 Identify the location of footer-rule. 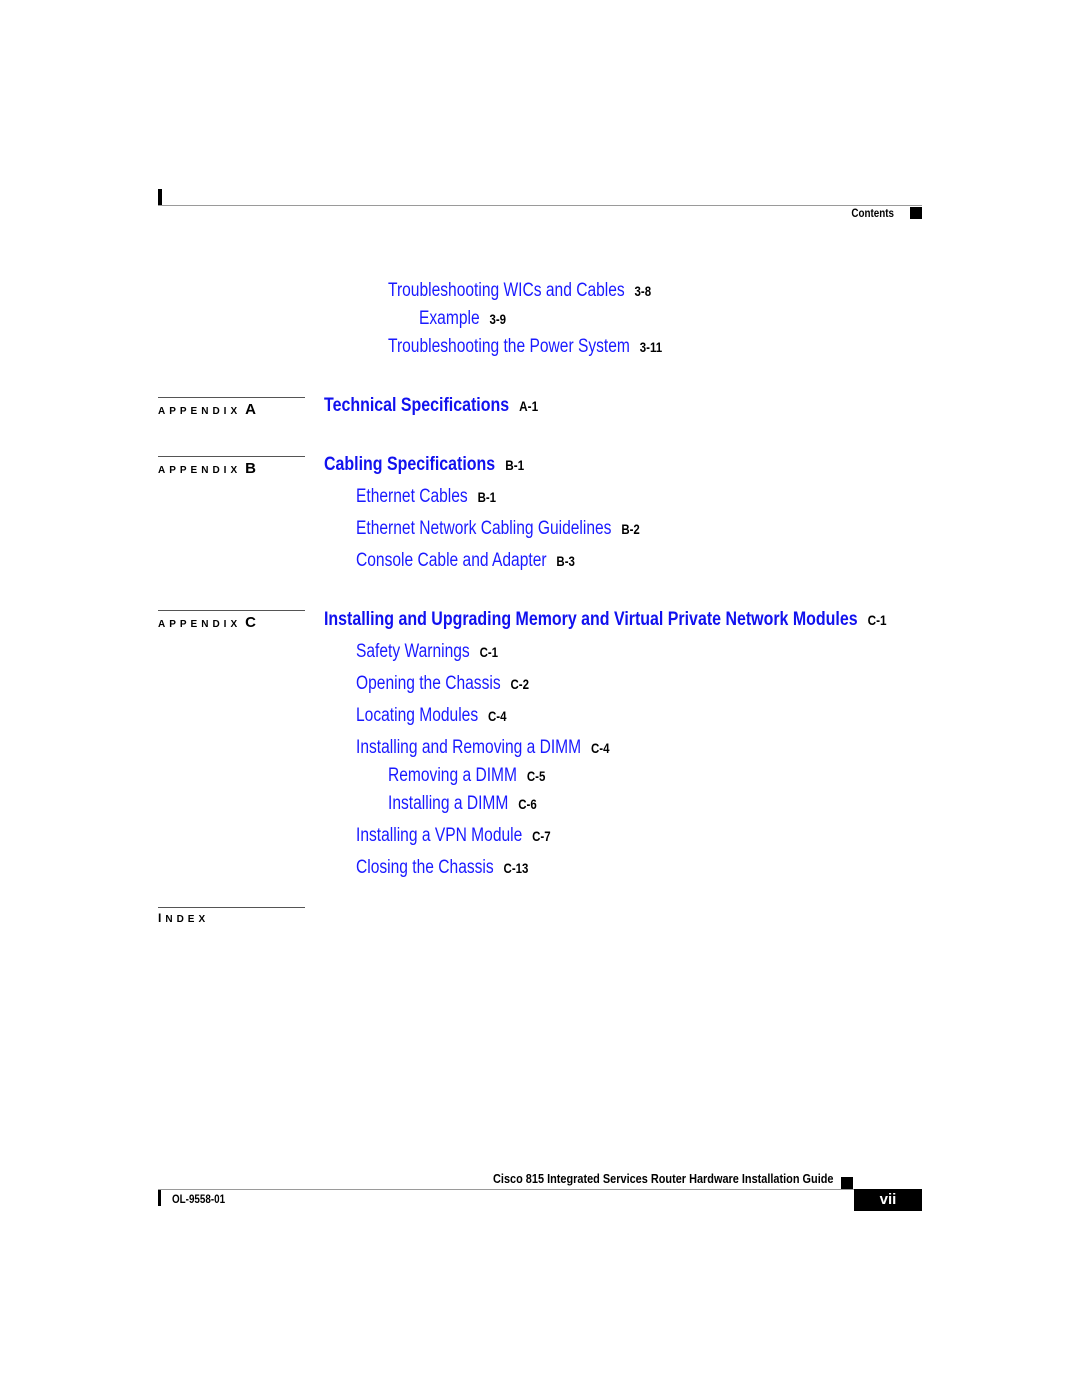
(506, 1189).